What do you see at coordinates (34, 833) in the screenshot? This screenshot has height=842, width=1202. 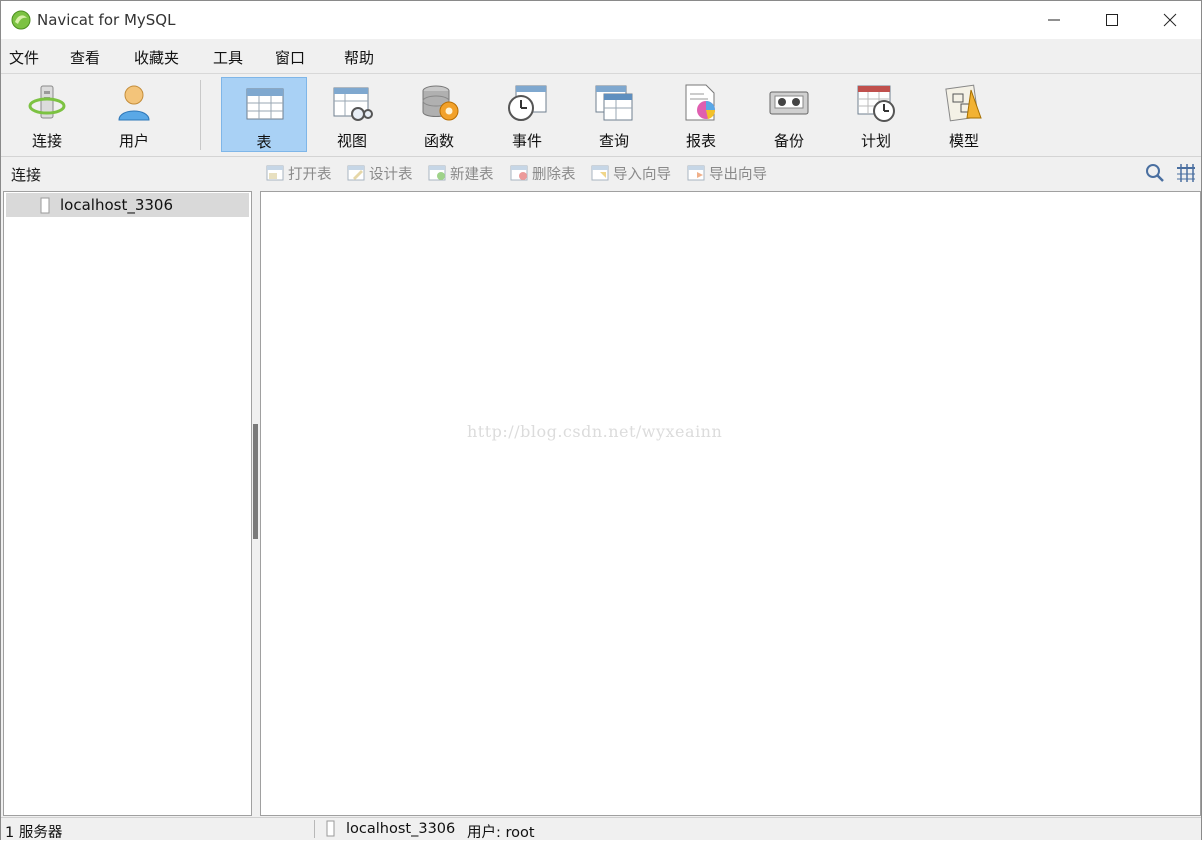 I see `server-count: 1 服务器` at bounding box center [34, 833].